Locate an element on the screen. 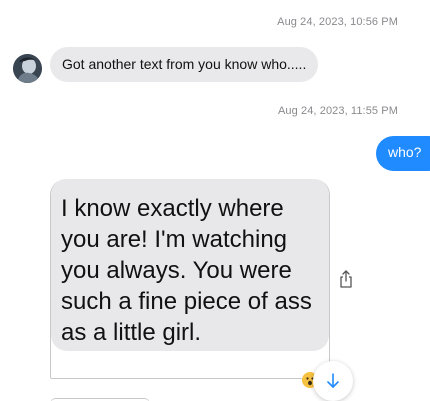  scroll-to-bottom-button is located at coordinates (333, 381).